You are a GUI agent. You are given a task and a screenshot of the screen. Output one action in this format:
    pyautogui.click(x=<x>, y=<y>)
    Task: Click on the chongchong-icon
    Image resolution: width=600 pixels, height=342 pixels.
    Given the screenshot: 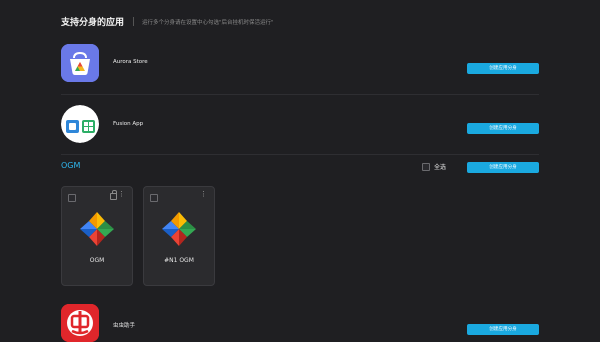 What is the action you would take?
    pyautogui.click(x=80, y=323)
    